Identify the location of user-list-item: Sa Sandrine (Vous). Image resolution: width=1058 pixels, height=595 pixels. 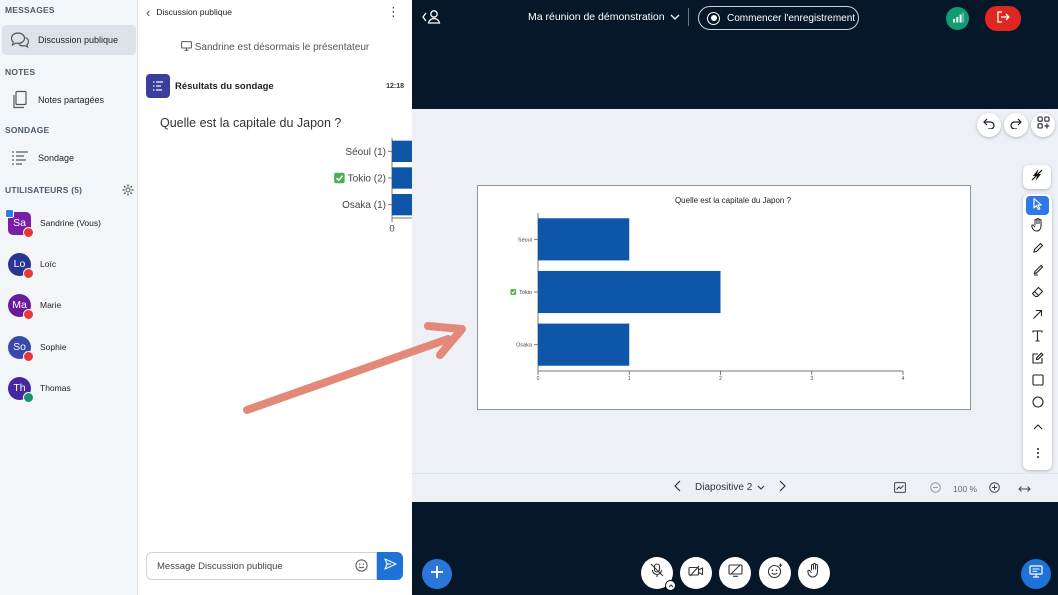
(68, 223).